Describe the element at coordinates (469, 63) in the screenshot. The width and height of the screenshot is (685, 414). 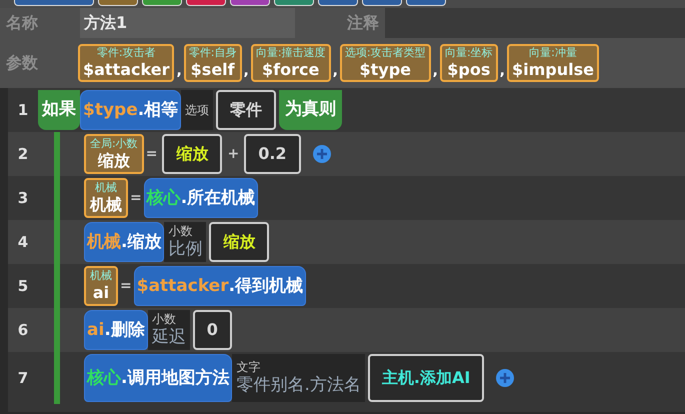
I see `parameter-block: 向量:坐标 $pos` at that location.